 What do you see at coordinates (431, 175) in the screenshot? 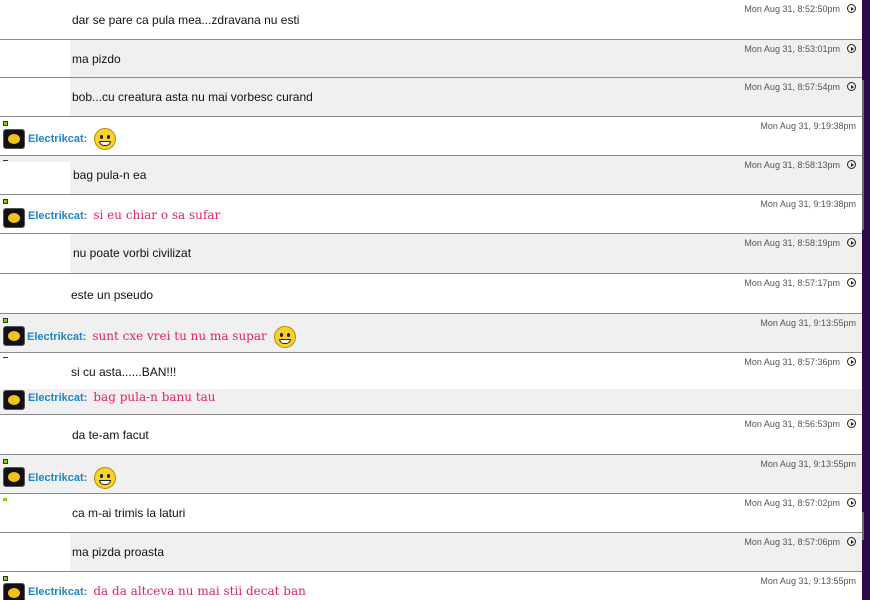
I see `chat-message: bag pula-n ea Mon Aug 31, 8:58:13pm` at bounding box center [431, 175].